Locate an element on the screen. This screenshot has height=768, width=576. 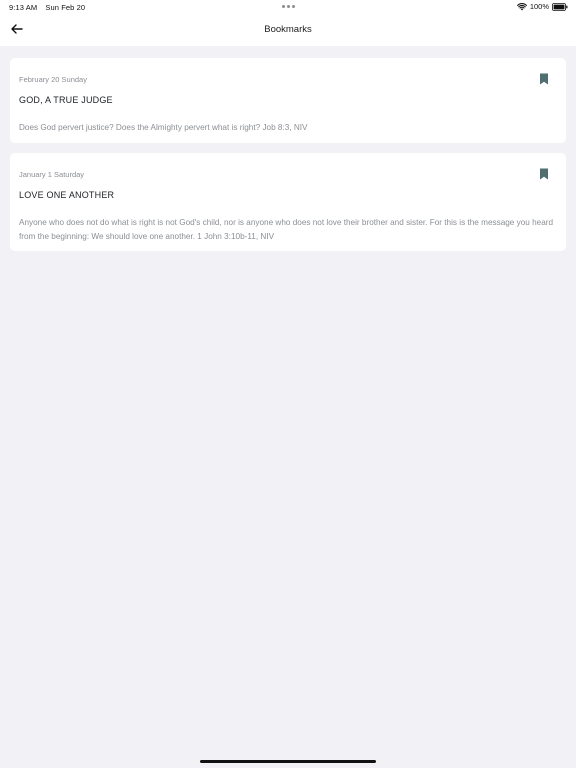
status-bar: 9:13 AM Sun Feb 20 100% is located at coordinates (288, 7).